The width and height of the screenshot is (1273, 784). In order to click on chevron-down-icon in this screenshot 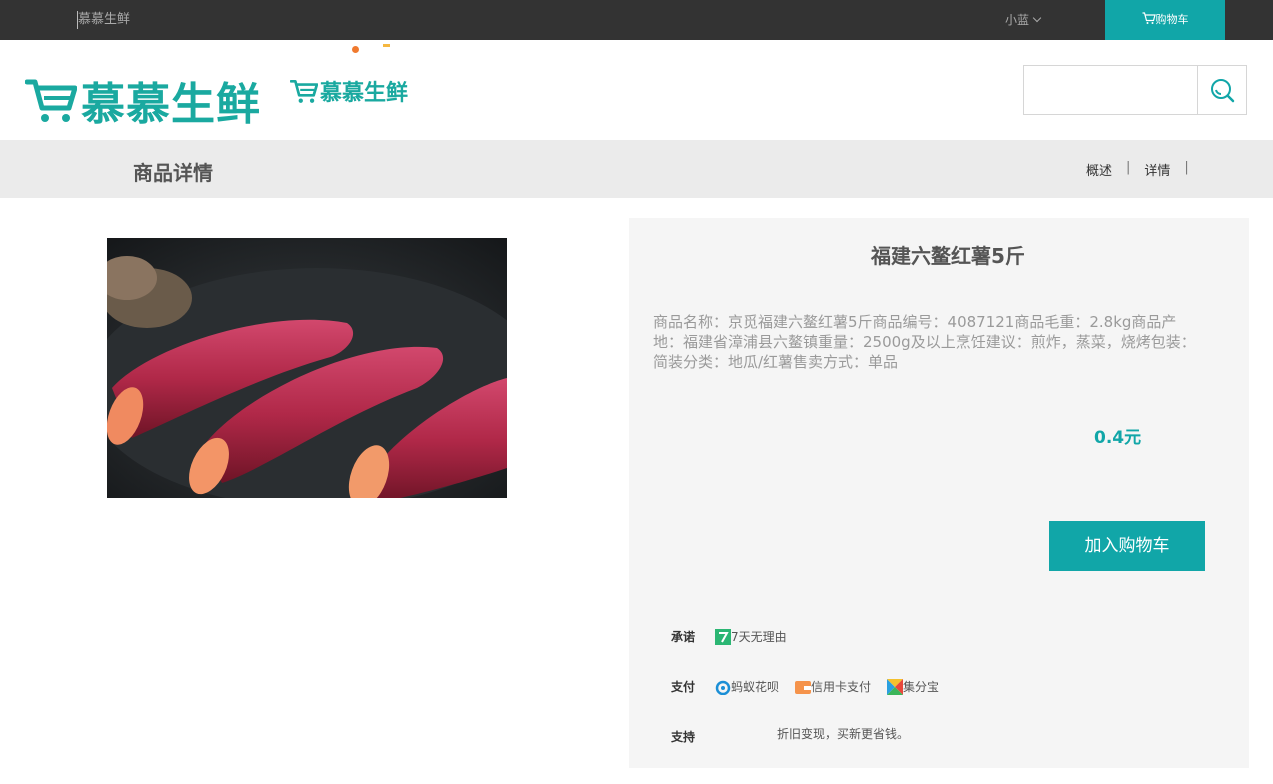, I will do `click(1037, 18)`.